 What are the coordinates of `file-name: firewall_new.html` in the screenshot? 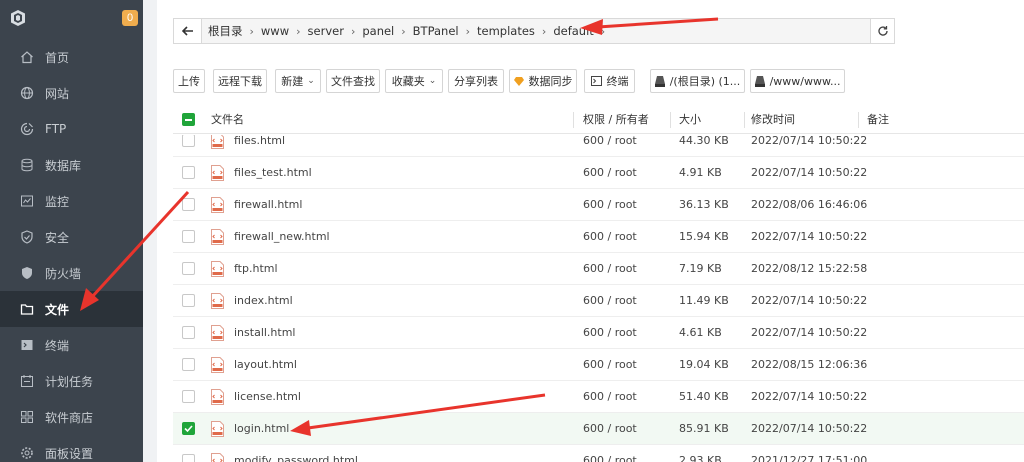 It's located at (282, 237).